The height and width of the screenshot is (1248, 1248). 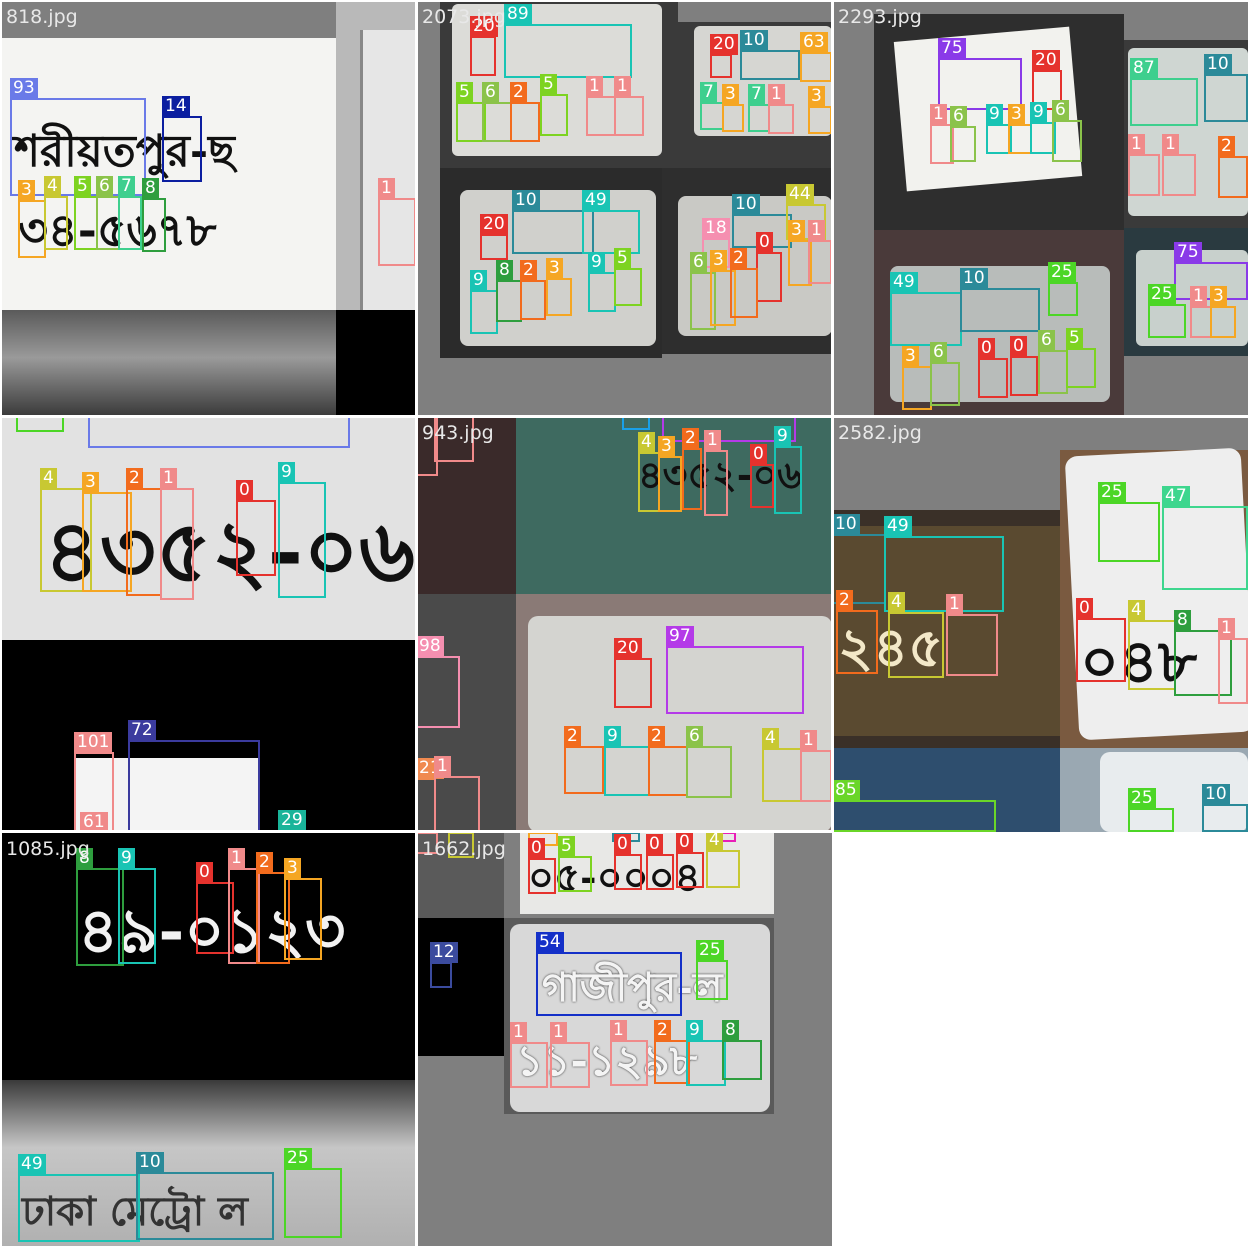 I want to click on class-id-label: 98, so click(x=430, y=646).